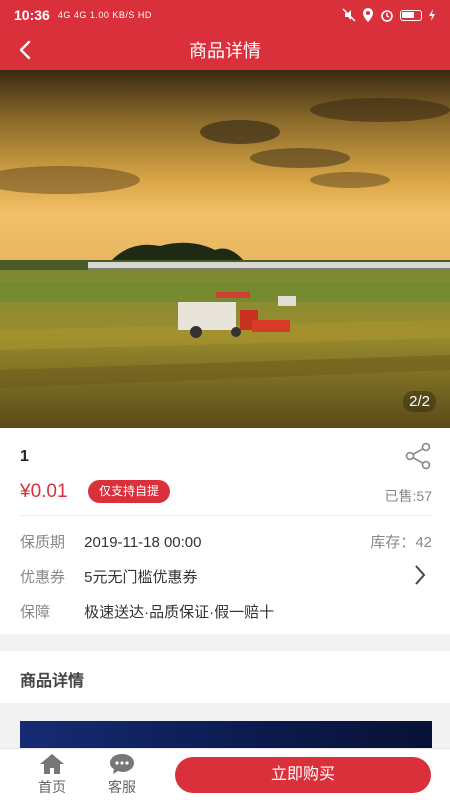  I want to click on status-icons, so click(389, 15).